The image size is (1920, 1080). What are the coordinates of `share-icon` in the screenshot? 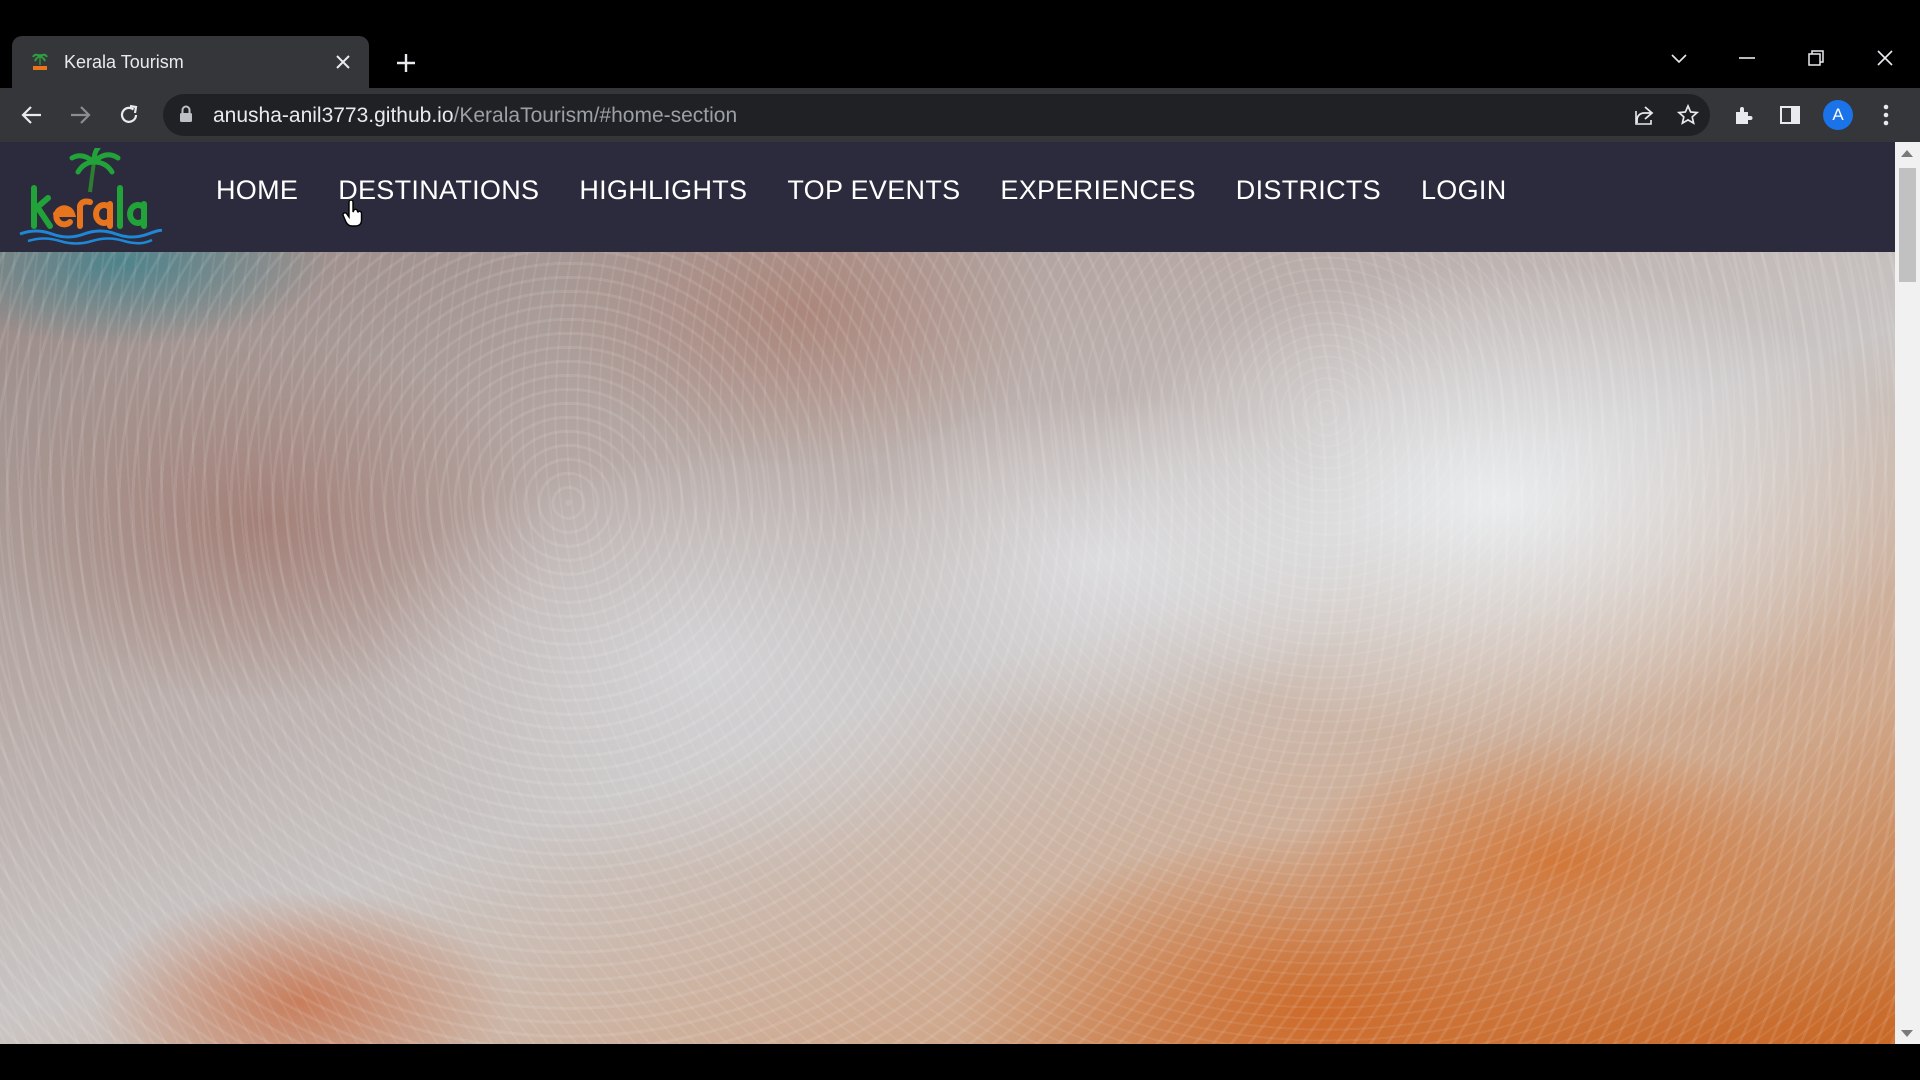 It's located at (1644, 115).